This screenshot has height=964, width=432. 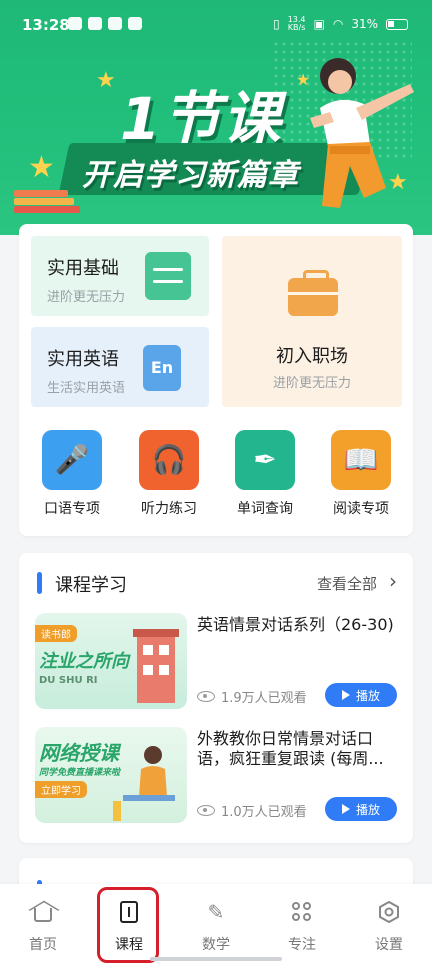 I want to click on tile-workplace: 初入职场 进阶更无压力, so click(x=312, y=321).